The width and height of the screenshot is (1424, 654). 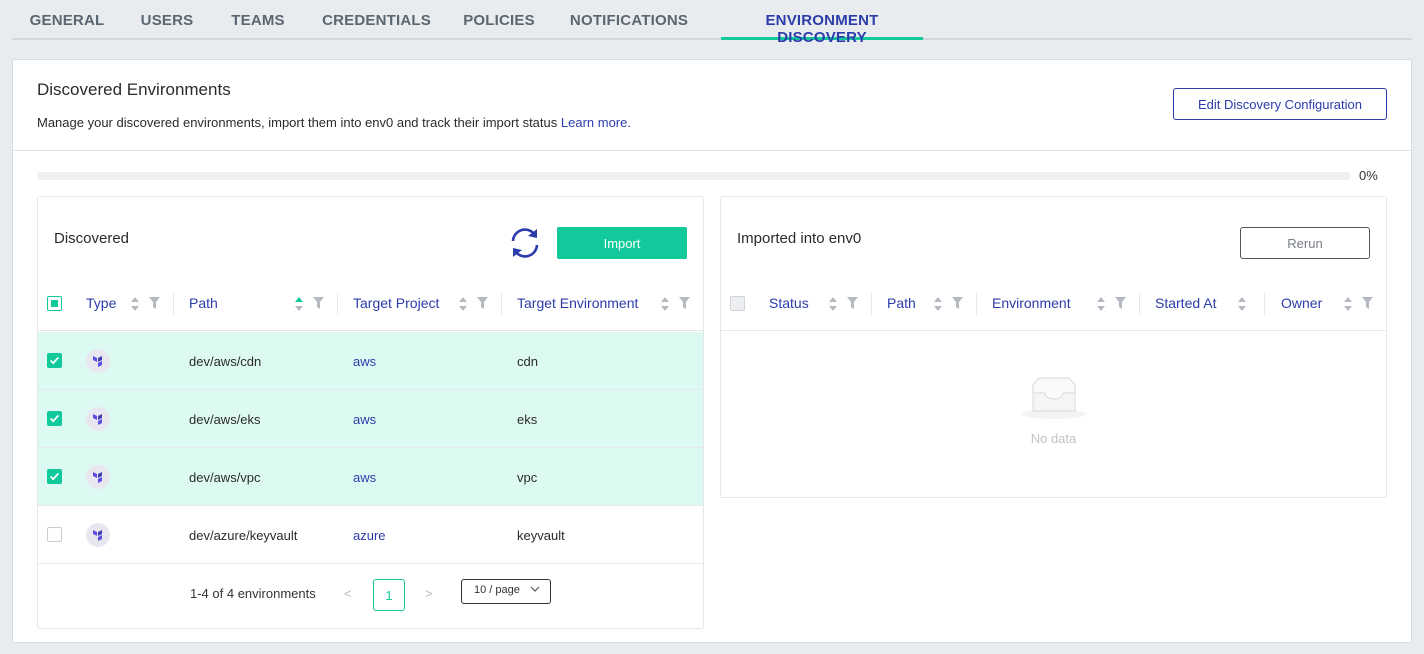 What do you see at coordinates (525, 243) in the screenshot?
I see `refresh-icon` at bounding box center [525, 243].